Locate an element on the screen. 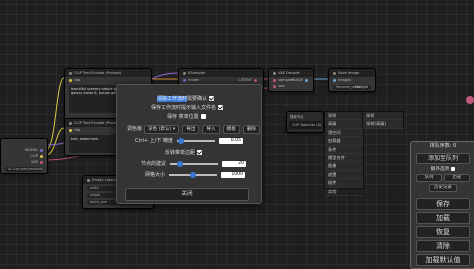 The width and height of the screenshot is (474, 269). category-item: 遮罩 is located at coordinates (344, 175).